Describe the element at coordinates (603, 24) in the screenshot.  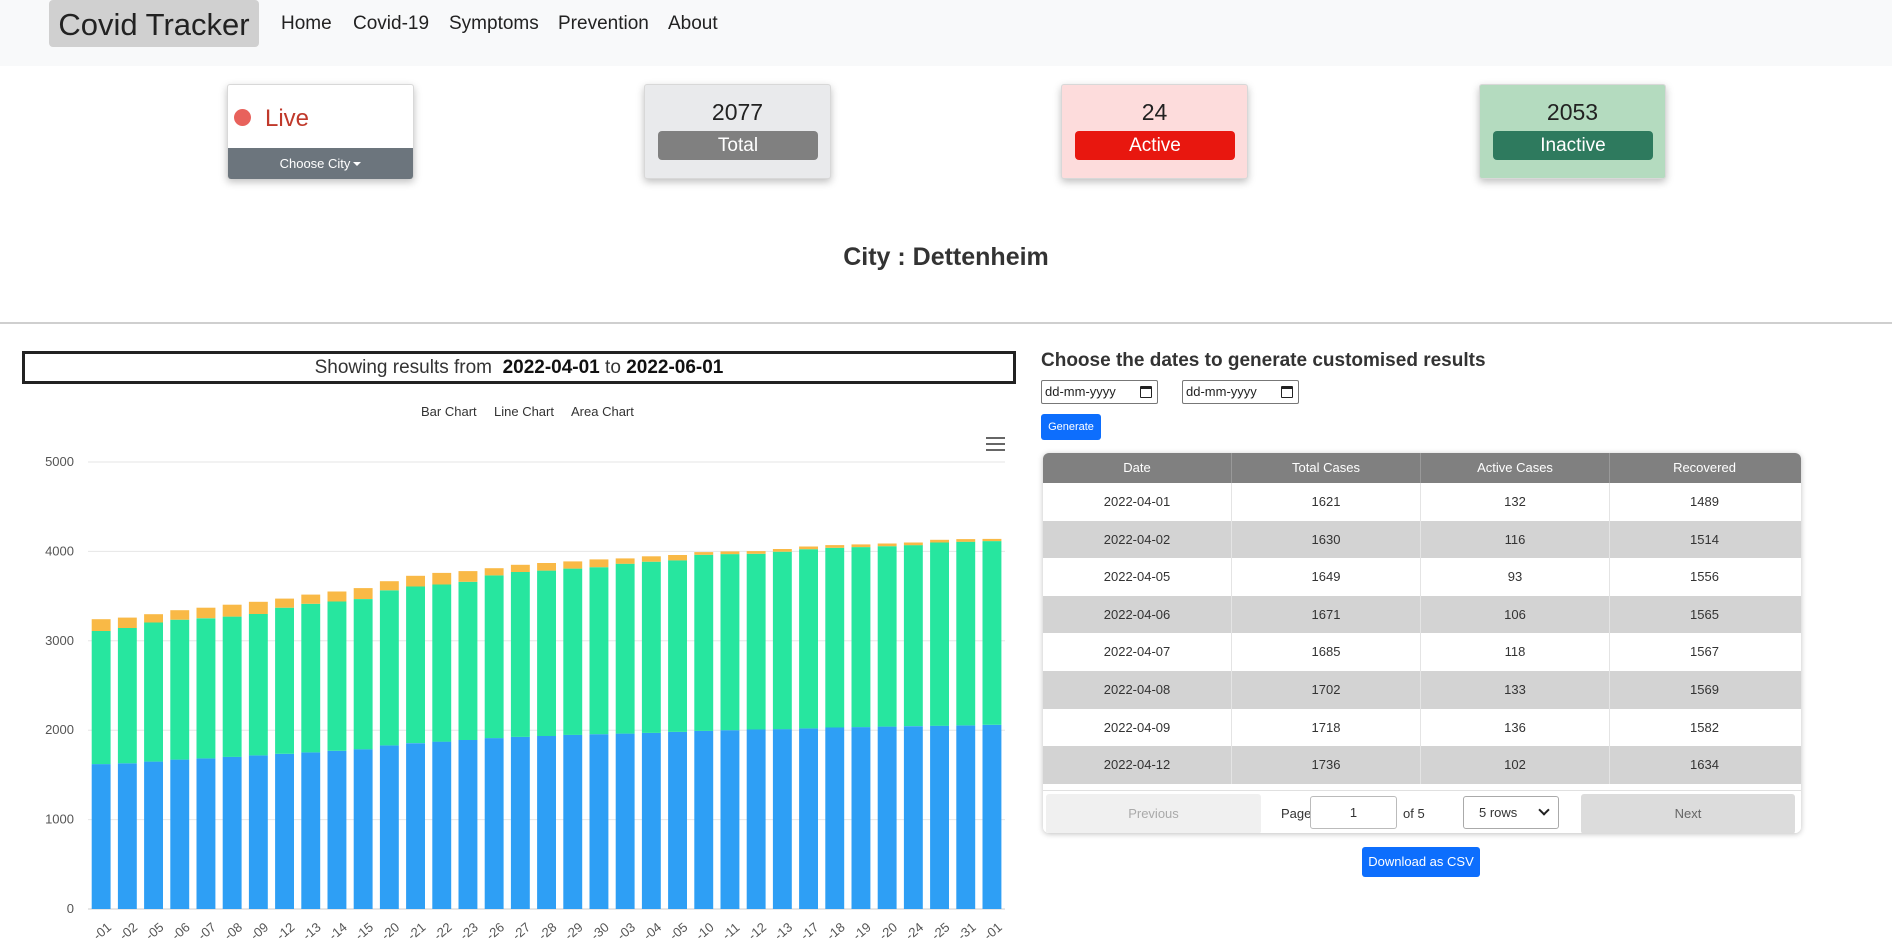
I see `nav-prevention: Prevention` at that location.